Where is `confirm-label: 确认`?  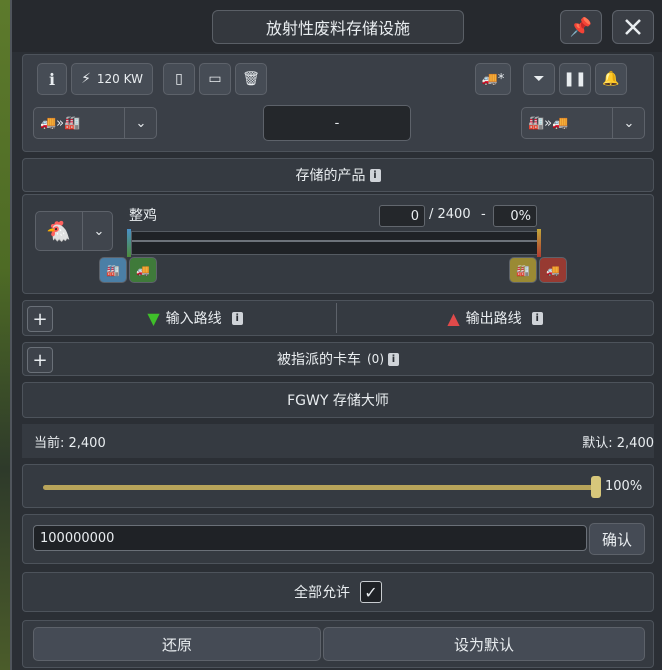 confirm-label: 确认 is located at coordinates (616, 539).